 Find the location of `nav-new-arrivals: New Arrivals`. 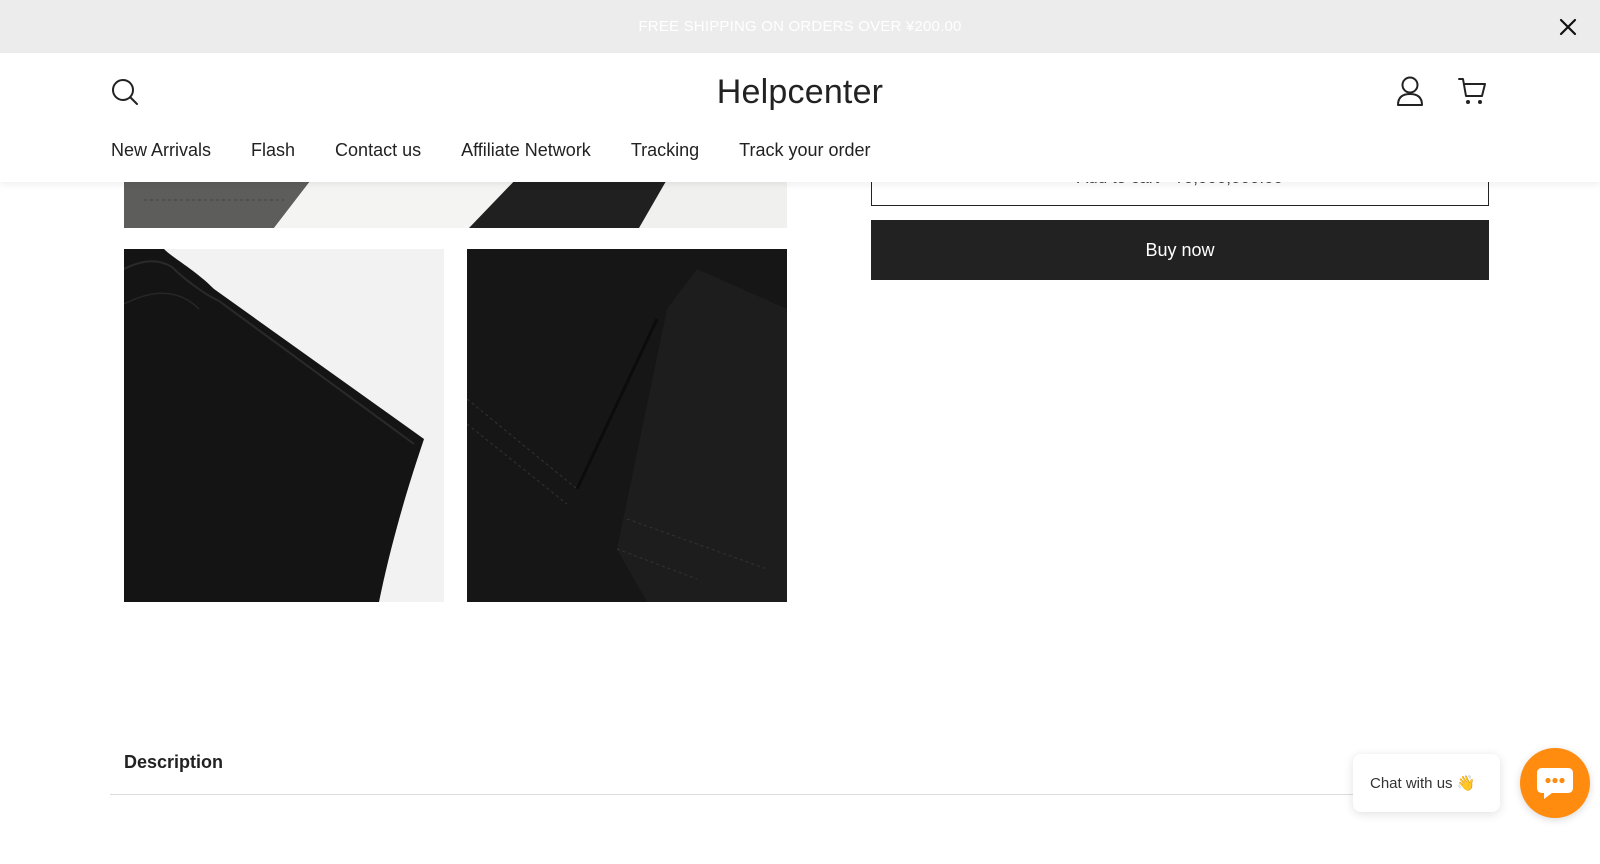

nav-new-arrivals: New Arrivals is located at coordinates (161, 150).